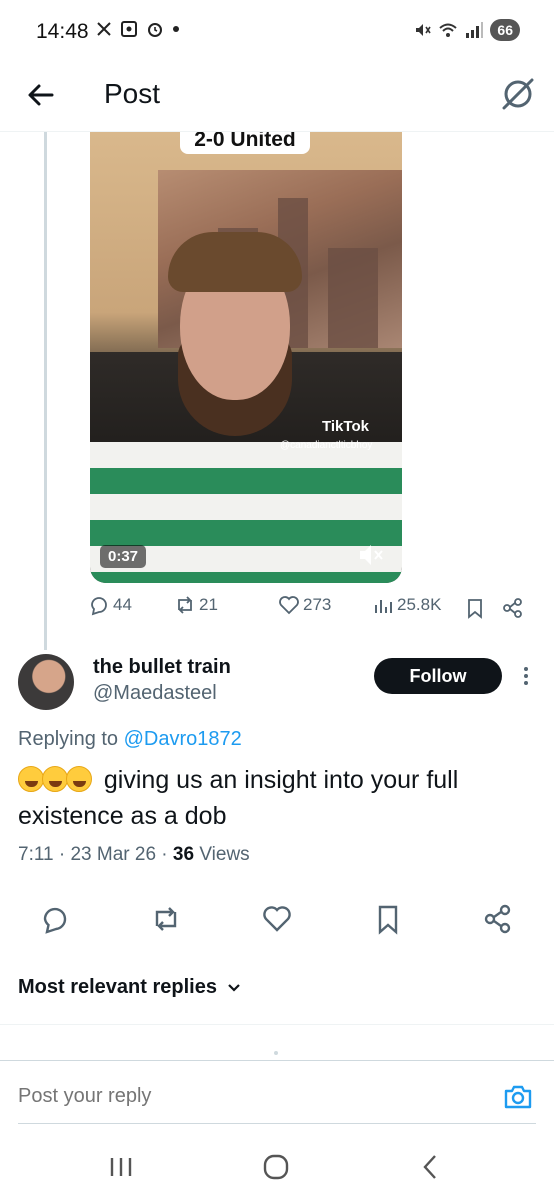 This screenshot has height=1200, width=554. I want to click on replying-to-label: Replying to, so click(71, 739).